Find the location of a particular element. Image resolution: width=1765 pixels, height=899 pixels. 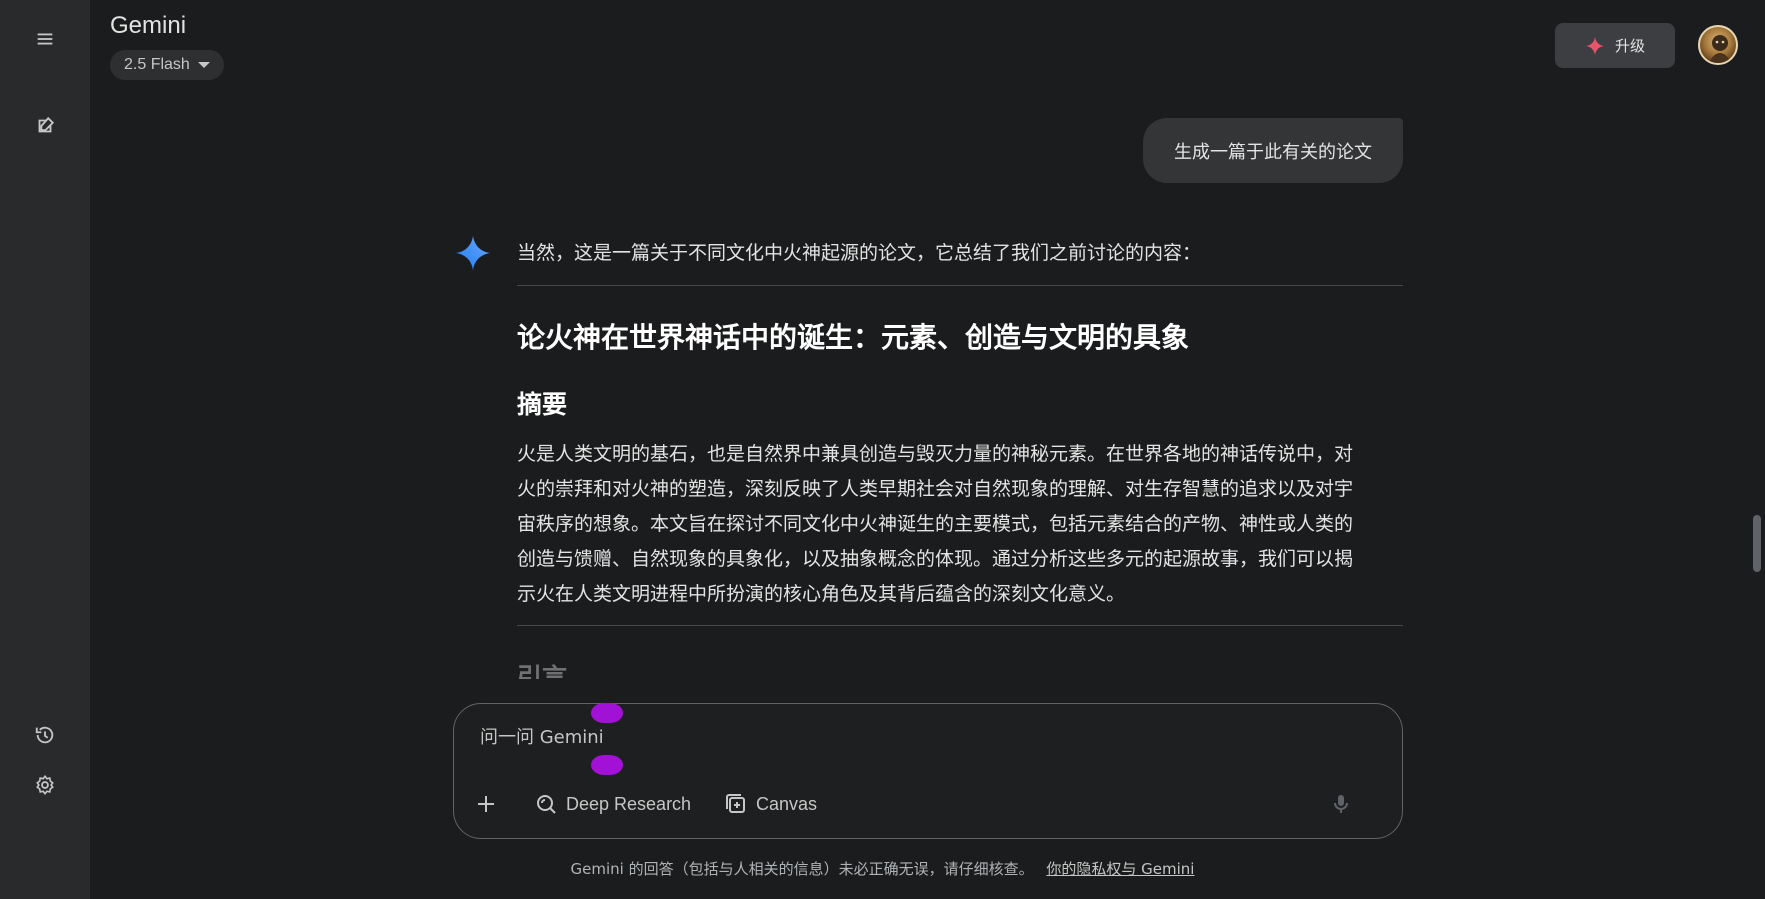

response-intro: 当然，这是一篇关于不同文化中火神起源的论文，它总结了我们之前讨论的内容： is located at coordinates (859, 253).